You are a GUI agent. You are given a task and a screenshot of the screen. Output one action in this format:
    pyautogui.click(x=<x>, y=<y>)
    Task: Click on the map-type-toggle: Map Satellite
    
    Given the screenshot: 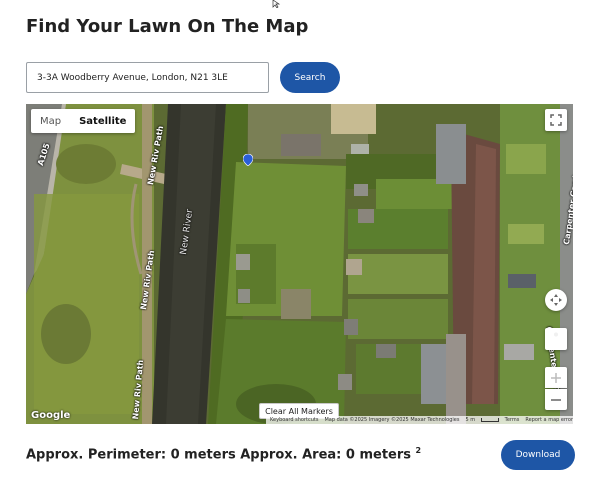 What is the action you would take?
    pyautogui.click(x=83, y=121)
    